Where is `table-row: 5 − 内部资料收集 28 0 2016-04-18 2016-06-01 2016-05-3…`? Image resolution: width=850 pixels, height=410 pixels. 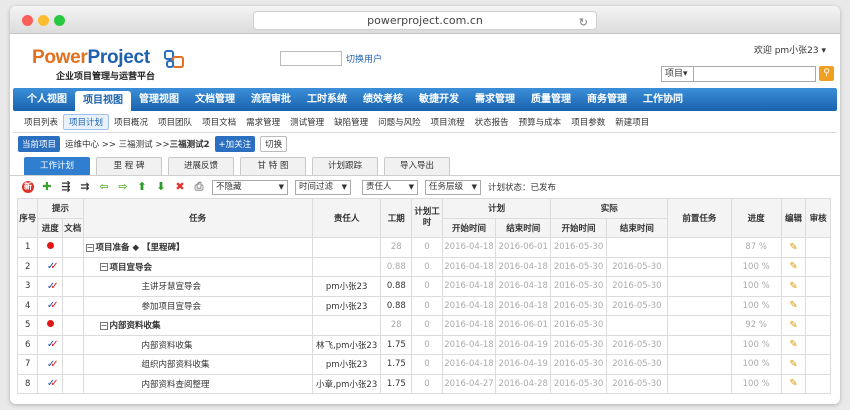
table-row: 5 − 内部资料收集 28 0 2016-04-18 2016-06-01 2016-05-3… is located at coordinates (423, 325).